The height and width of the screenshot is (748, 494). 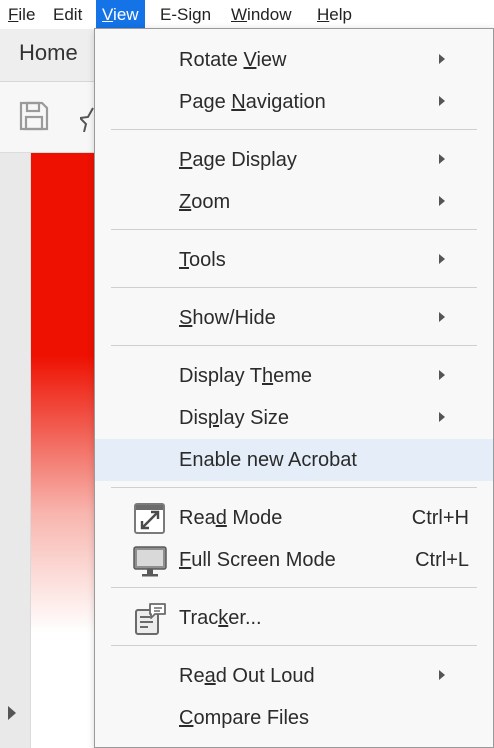 I want to click on menu-item-read-out-loud: Read Out Loud, so click(x=294, y=676).